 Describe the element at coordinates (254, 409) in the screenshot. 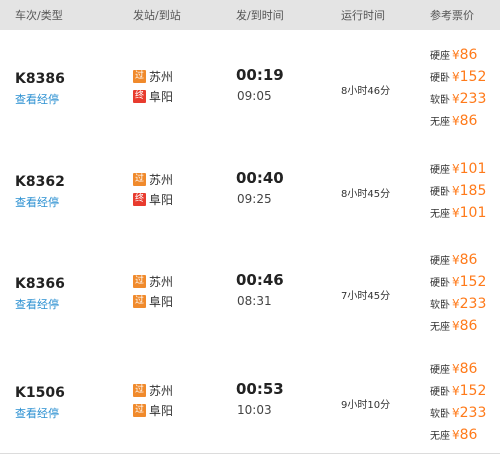

I see `arrival-time: 10:03` at that location.